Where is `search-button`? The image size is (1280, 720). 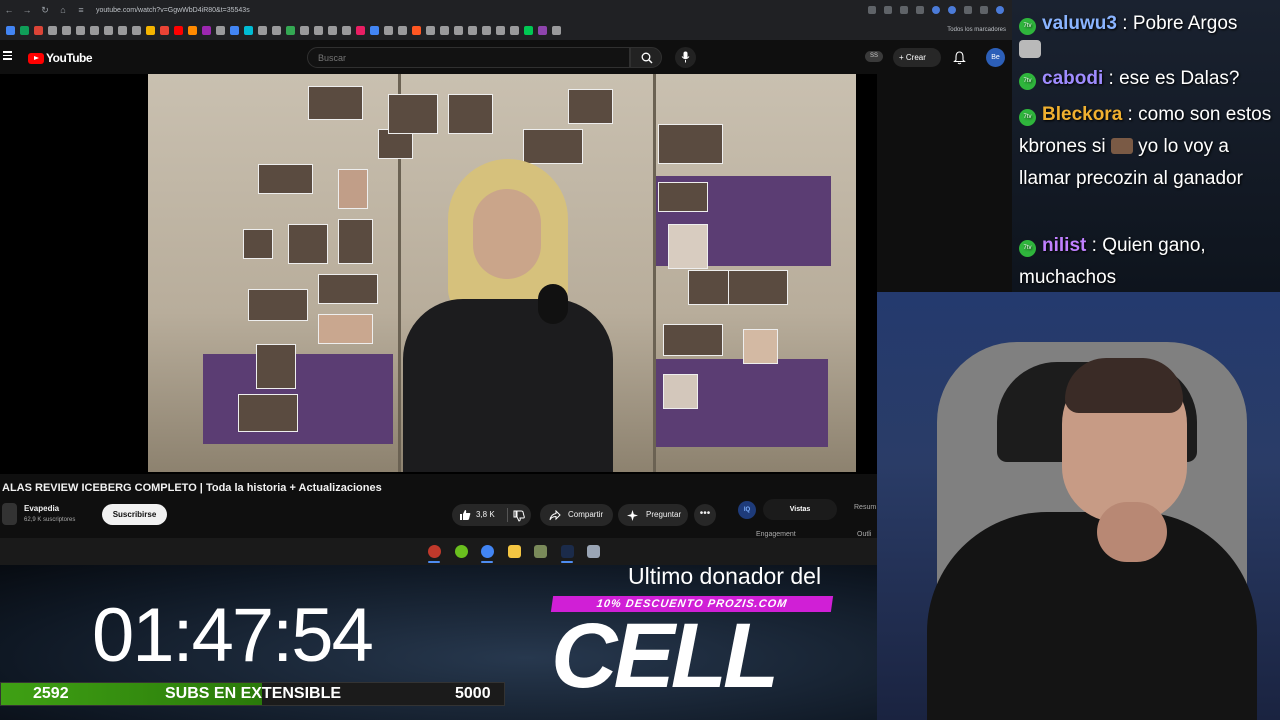
search-button is located at coordinates (646, 57).